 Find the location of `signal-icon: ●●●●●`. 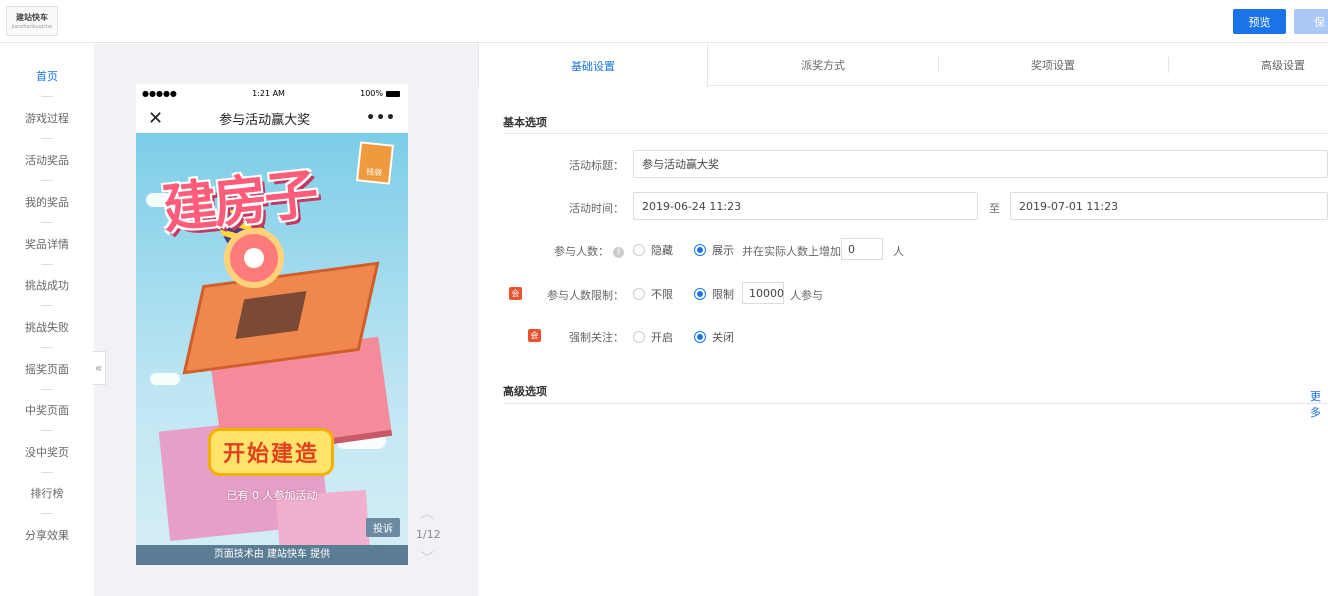

signal-icon: ●●●●● is located at coordinates (159, 93).